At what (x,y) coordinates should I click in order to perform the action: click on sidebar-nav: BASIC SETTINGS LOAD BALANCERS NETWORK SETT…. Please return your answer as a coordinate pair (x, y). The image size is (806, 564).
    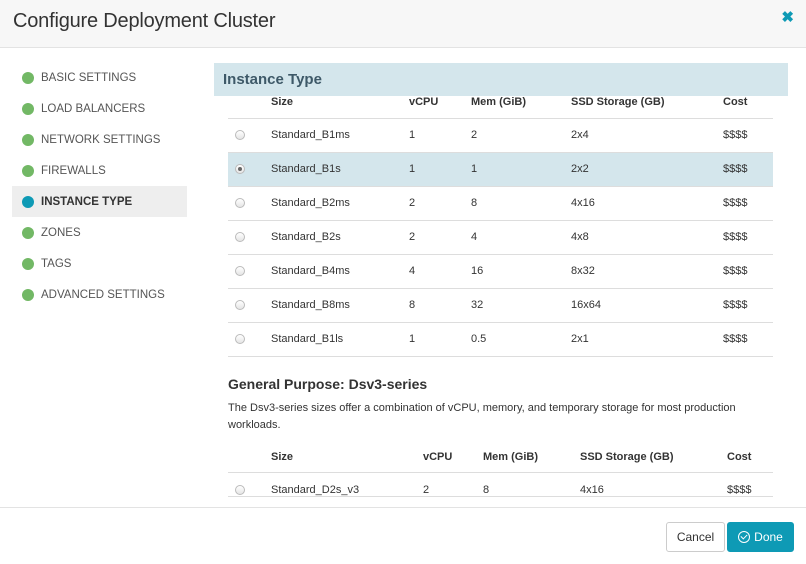
    Looking at the image, I should click on (99, 186).